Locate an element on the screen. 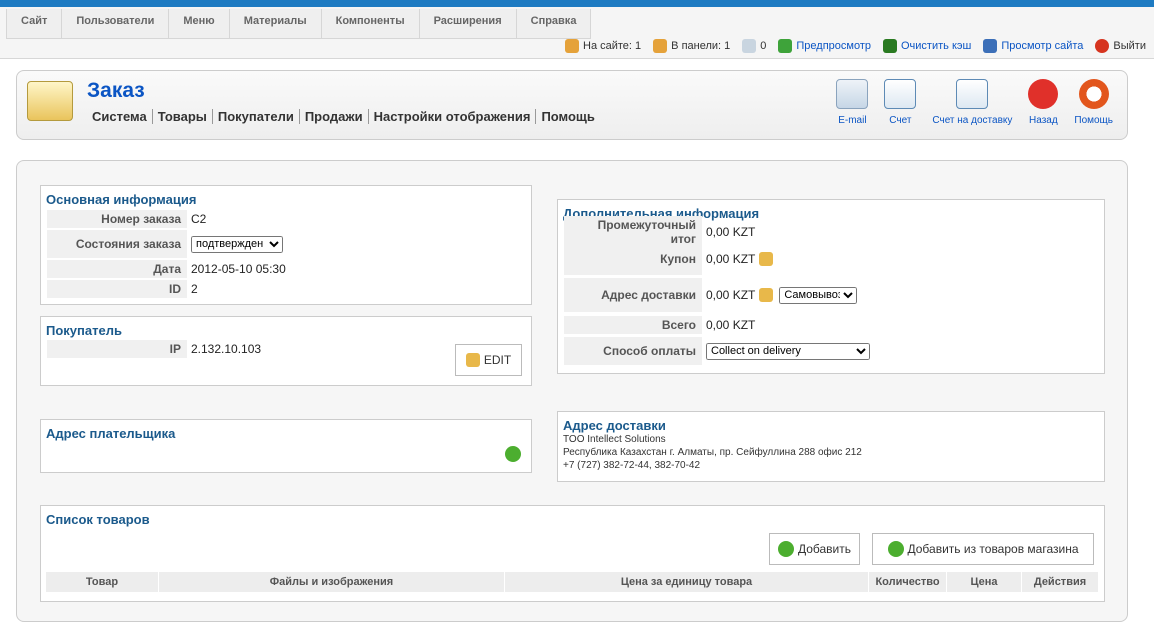 The height and width of the screenshot is (626, 1154). order-number-label: Номер заказа is located at coordinates (117, 219).